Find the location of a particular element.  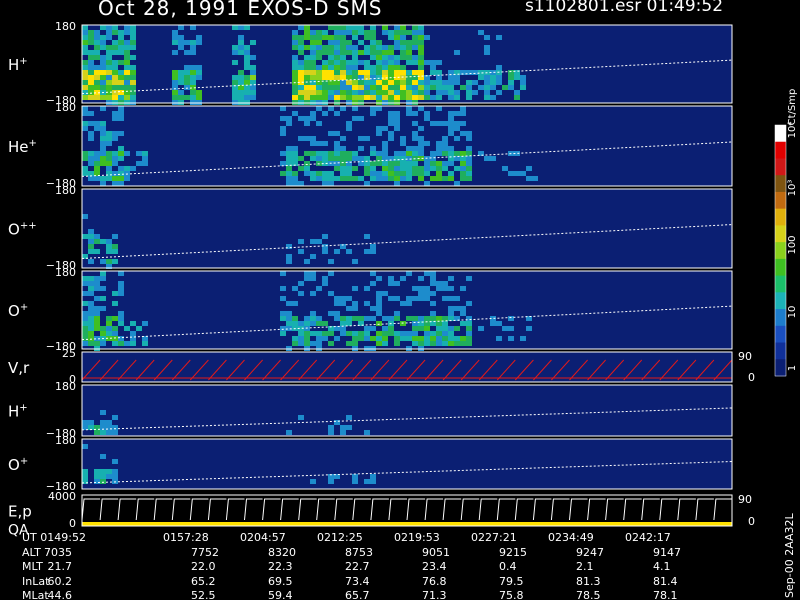

right-tick-label: 90 is located at coordinates (745, 499).